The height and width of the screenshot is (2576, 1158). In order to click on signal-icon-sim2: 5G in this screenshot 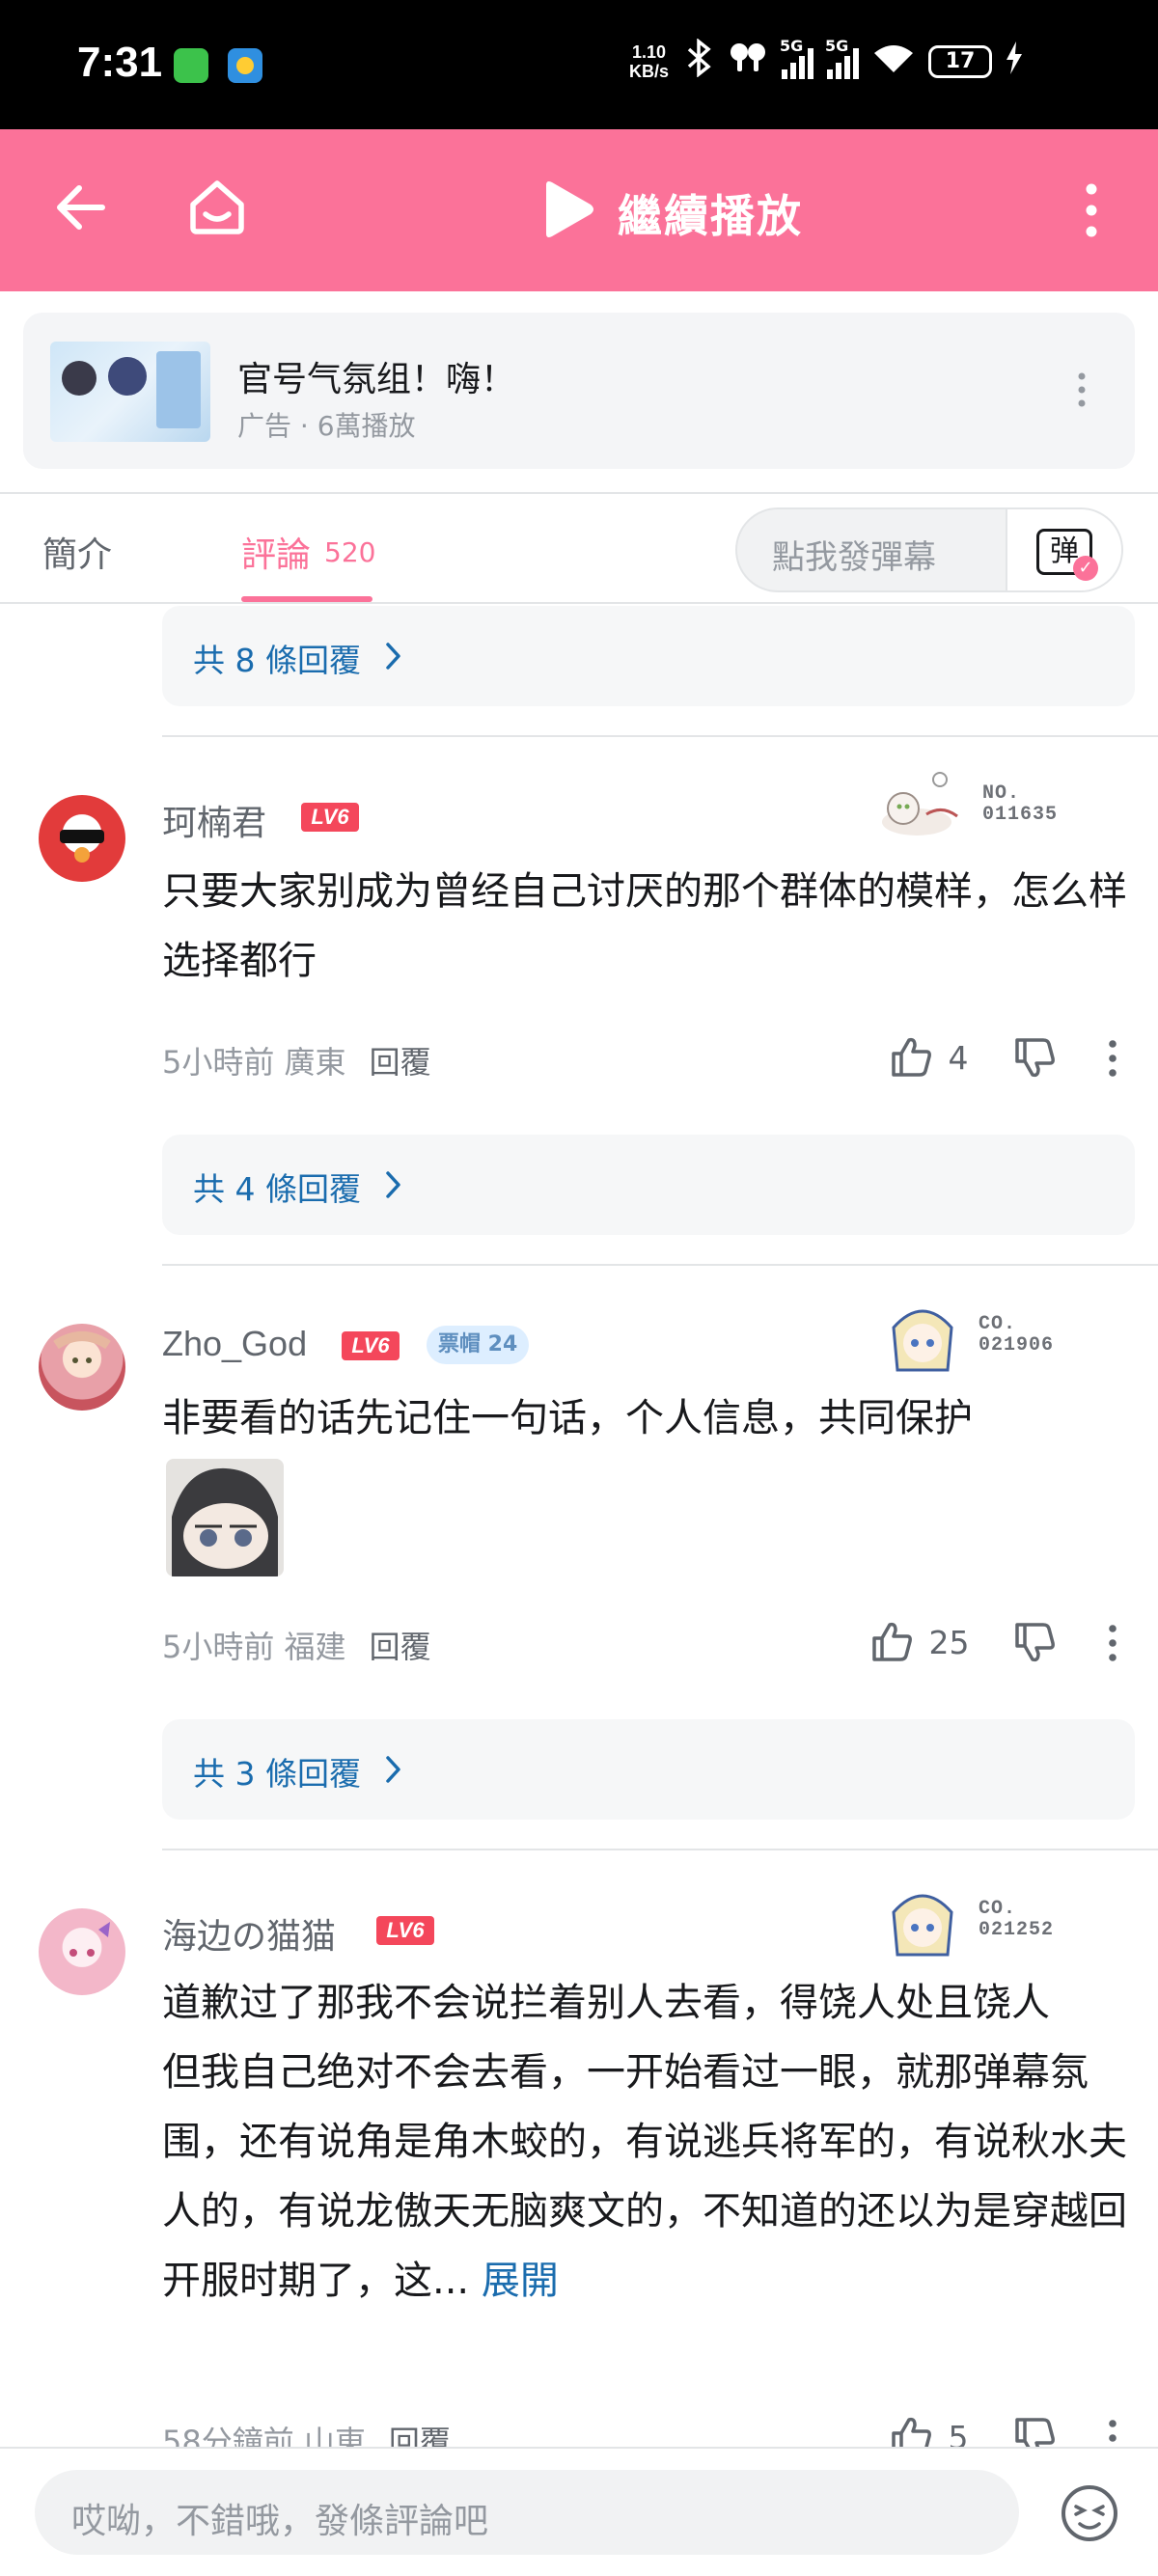, I will do `click(842, 58)`.